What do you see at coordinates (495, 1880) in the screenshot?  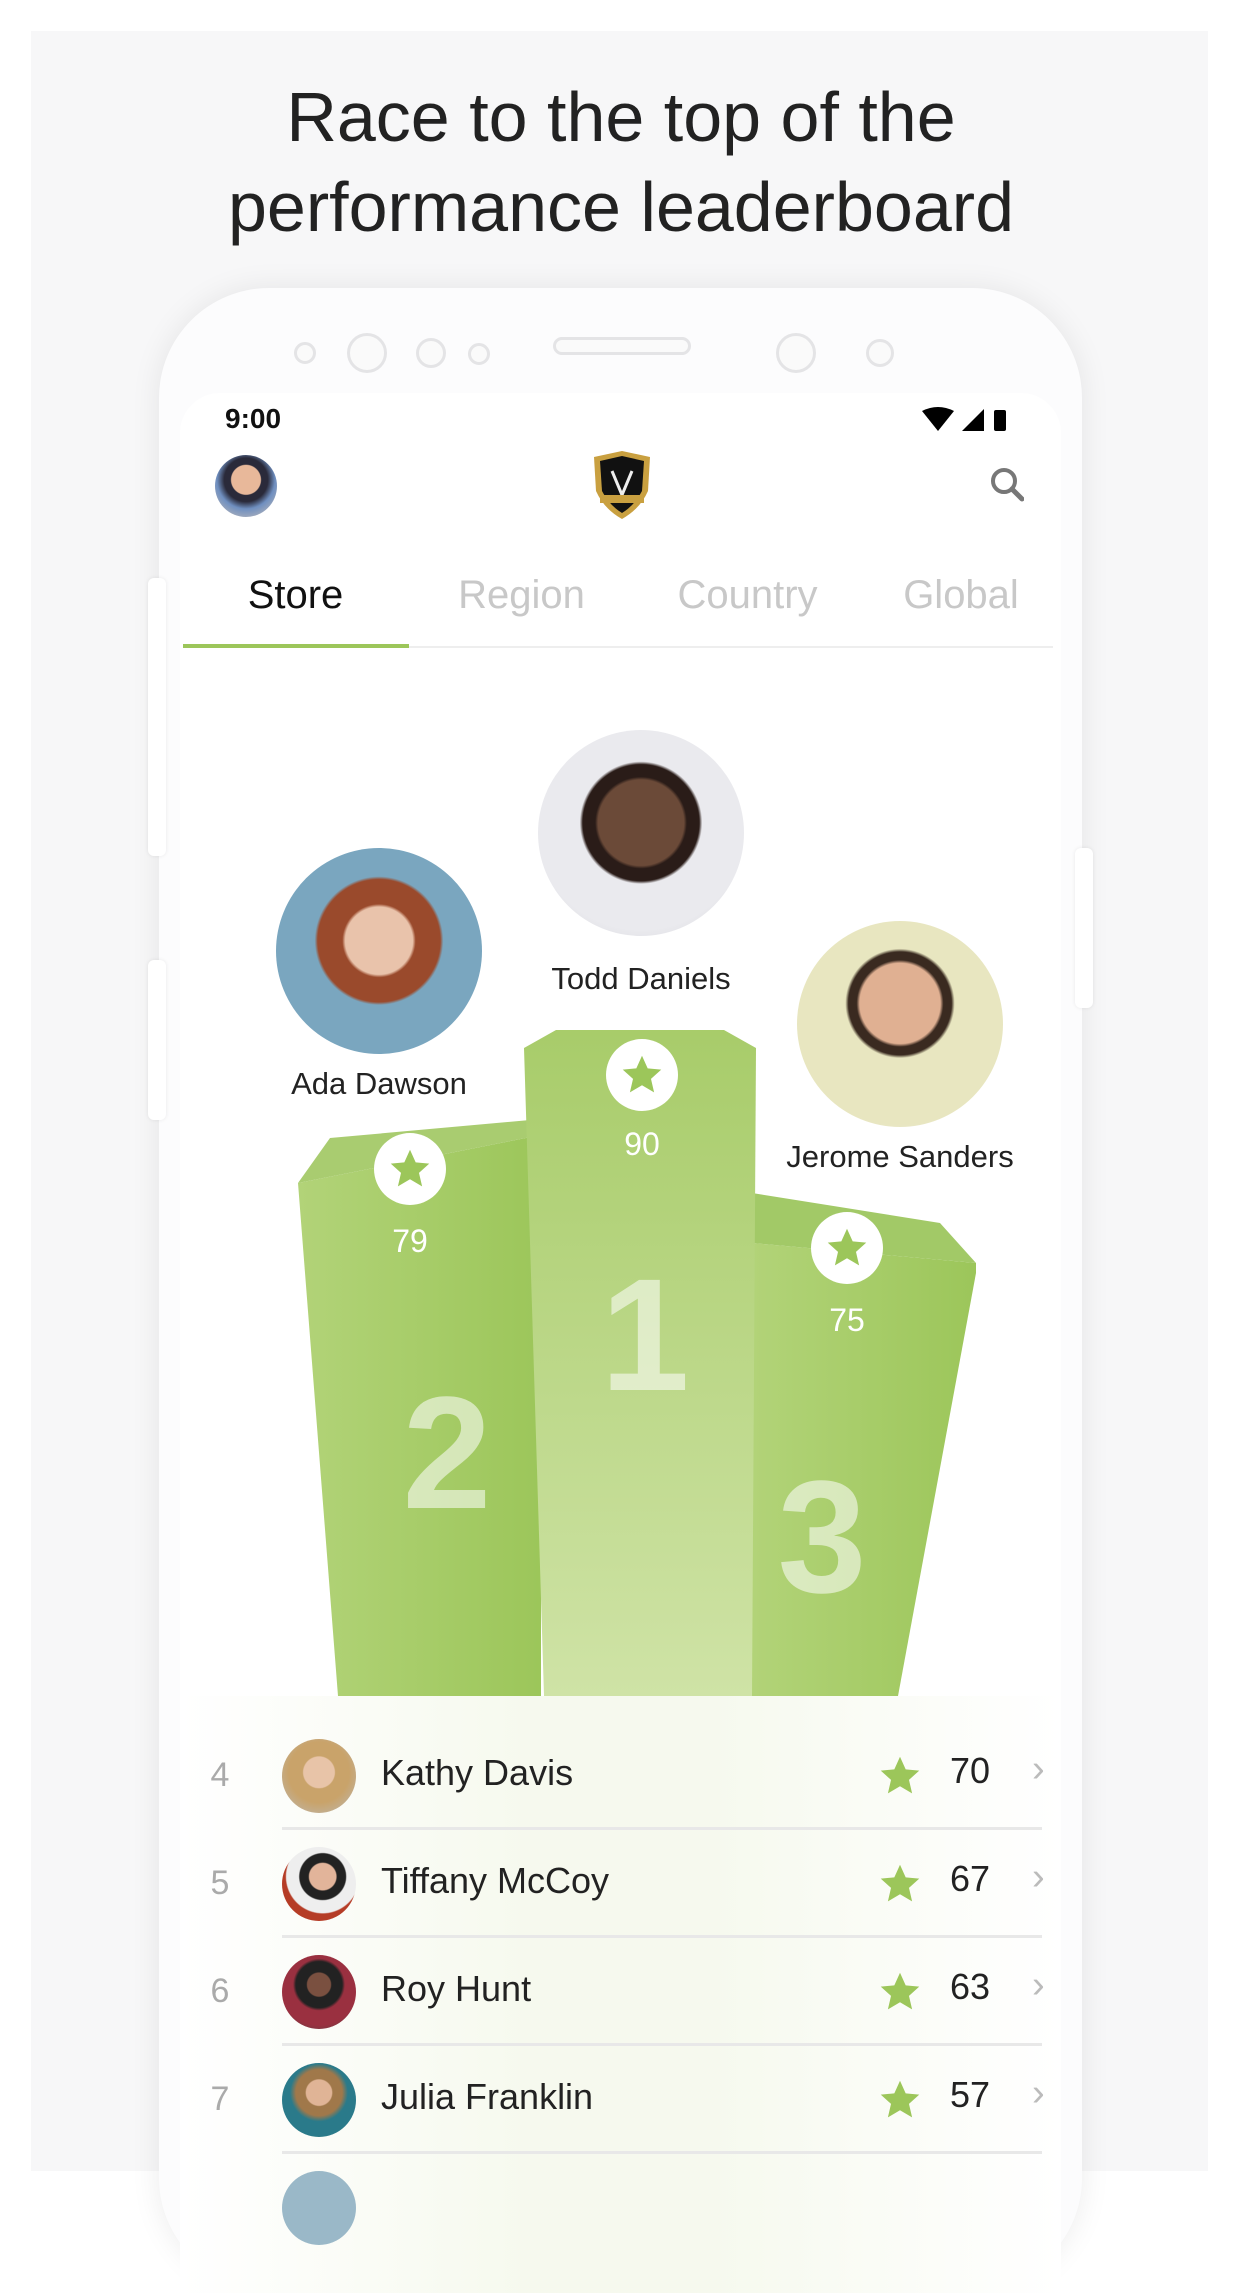 I see `player-name: Tiffany McCoy` at bounding box center [495, 1880].